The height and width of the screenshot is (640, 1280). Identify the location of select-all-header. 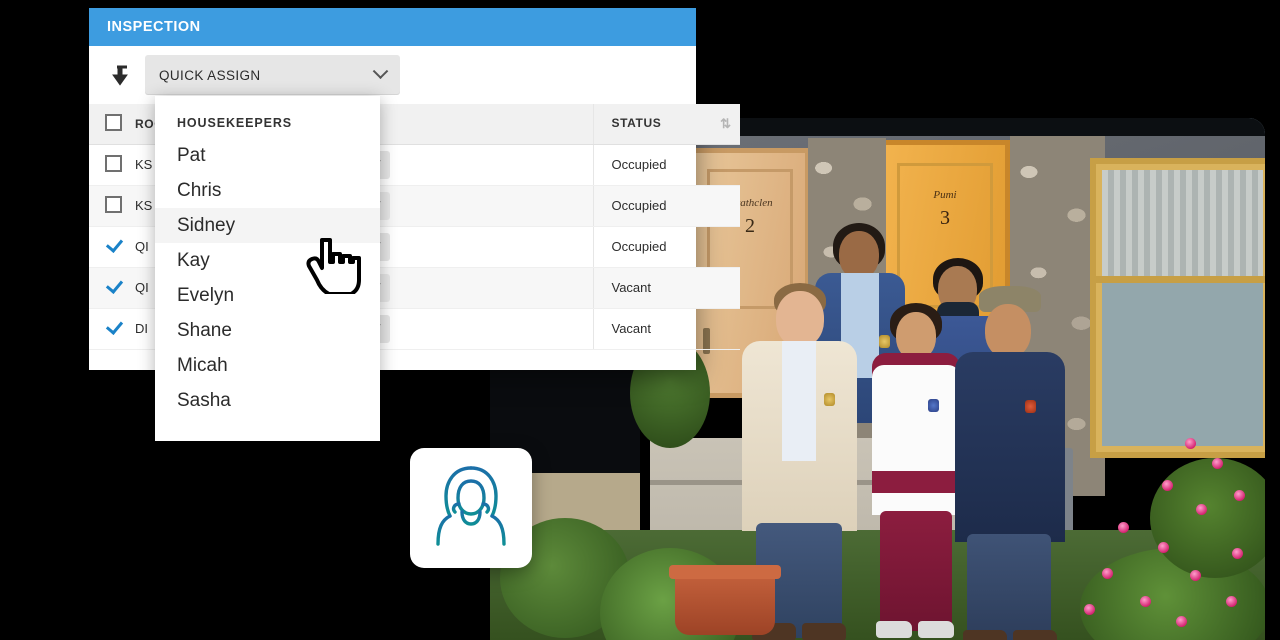
(112, 124).